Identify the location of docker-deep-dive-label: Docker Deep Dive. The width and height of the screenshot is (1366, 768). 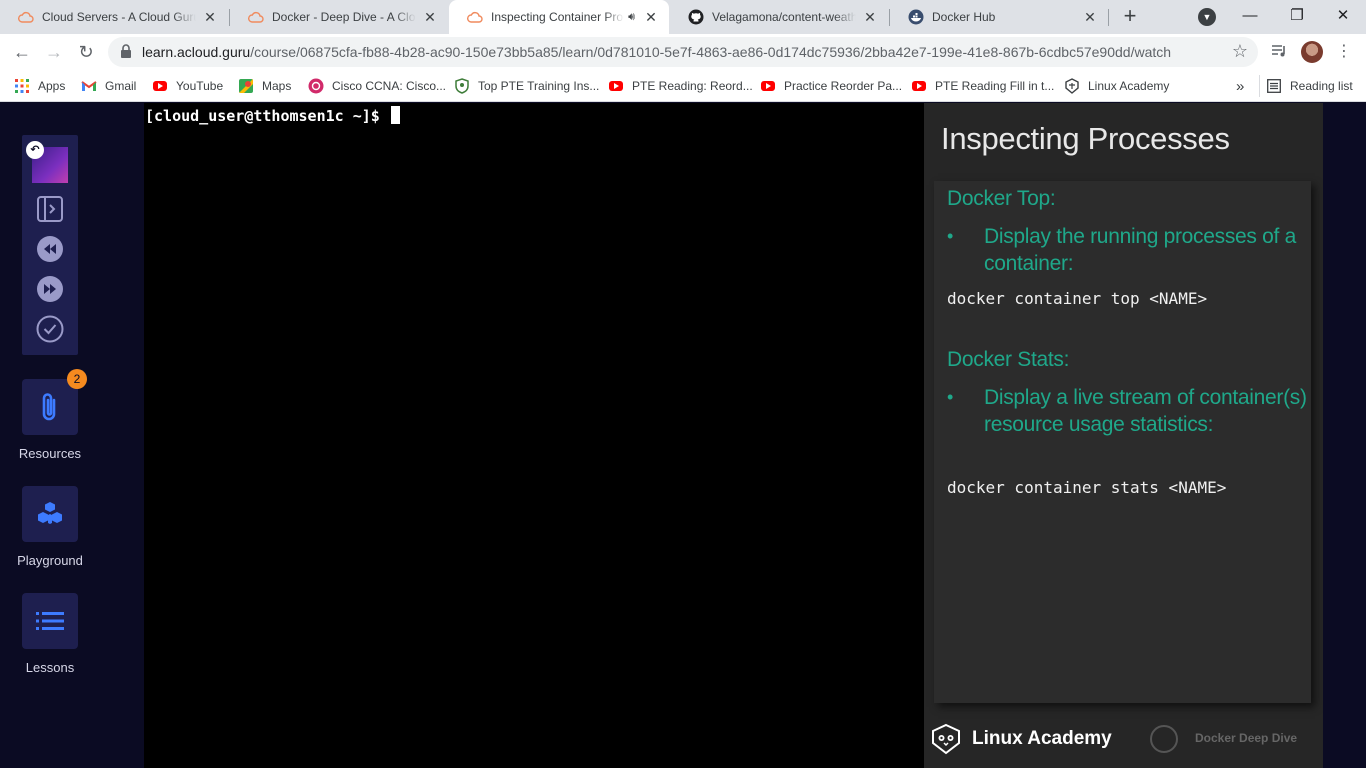
(1246, 738).